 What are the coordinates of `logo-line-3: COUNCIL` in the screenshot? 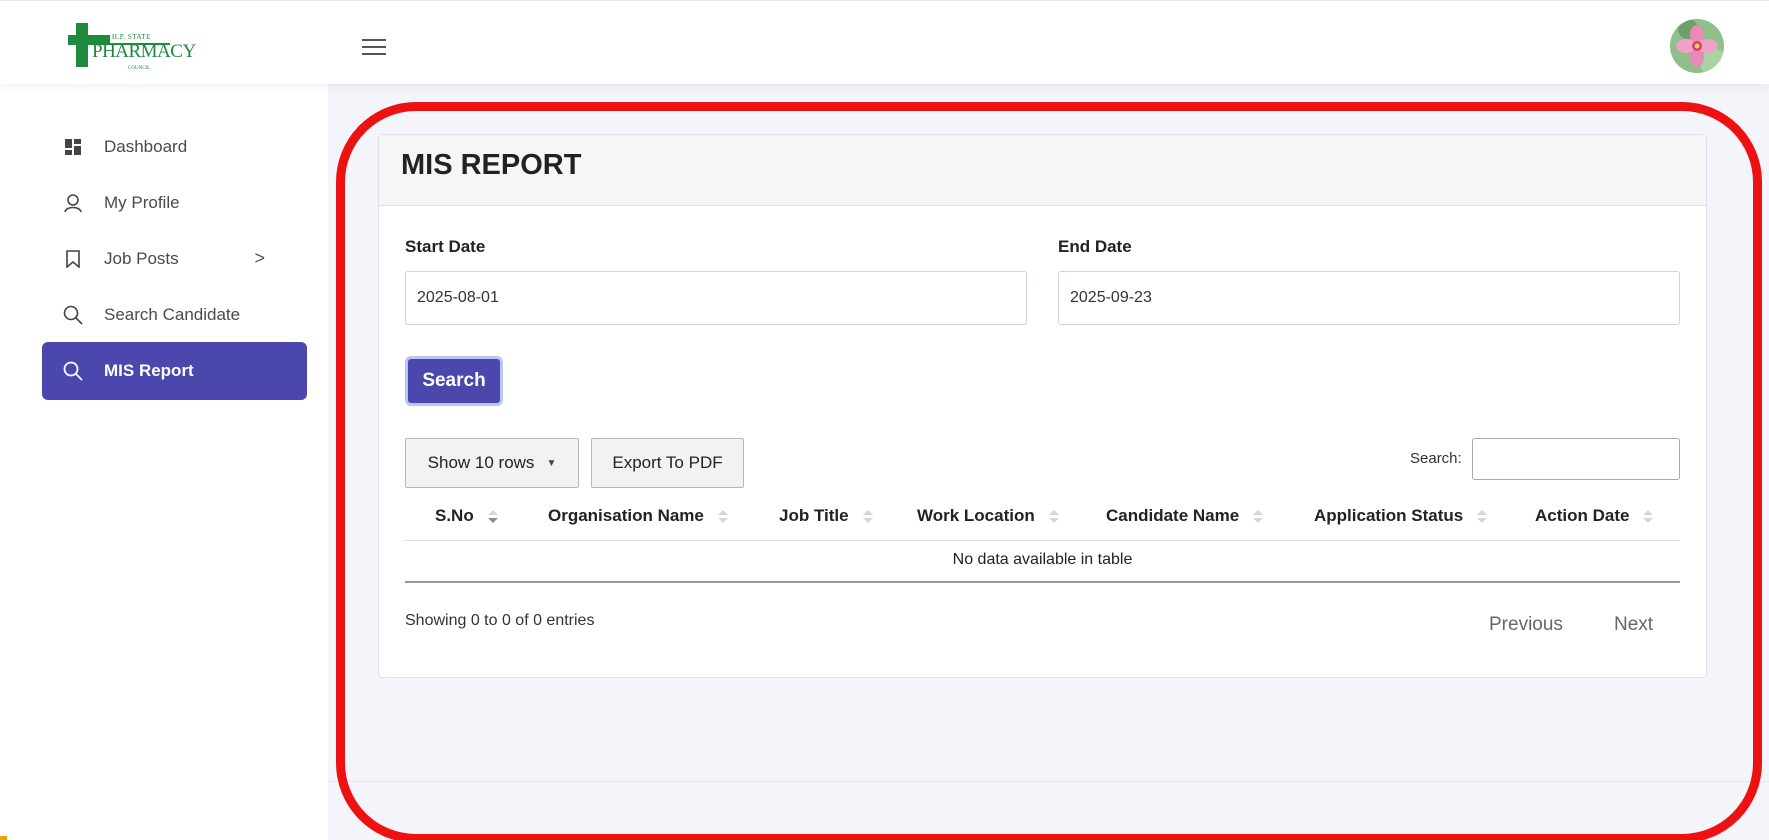 It's located at (139, 68).